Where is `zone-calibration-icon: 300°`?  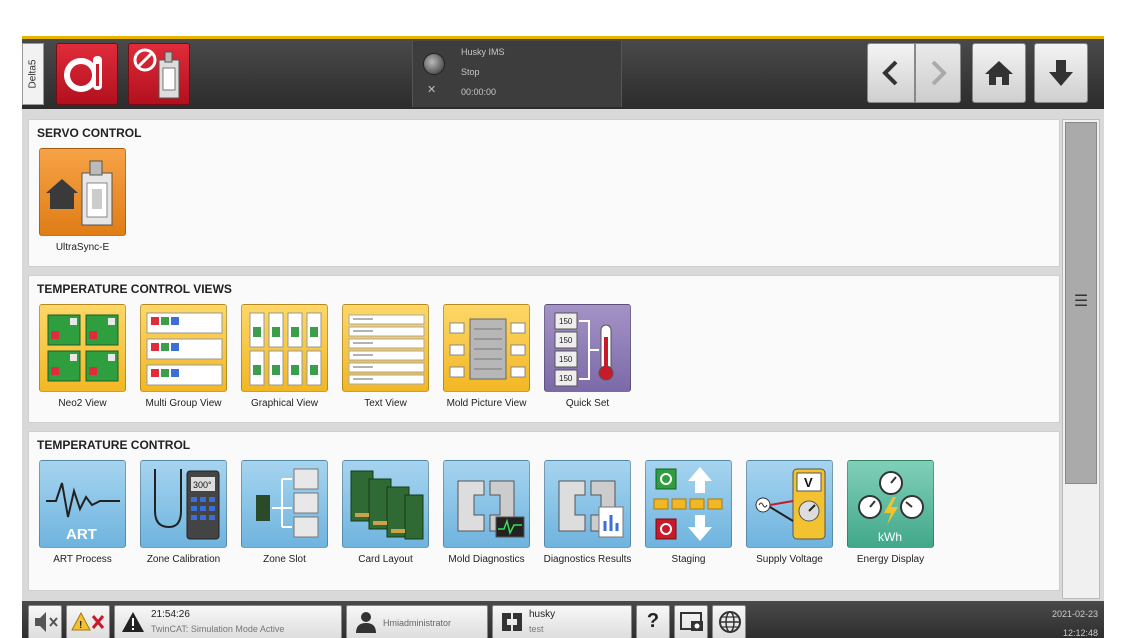 zone-calibration-icon: 300° is located at coordinates (183, 504).